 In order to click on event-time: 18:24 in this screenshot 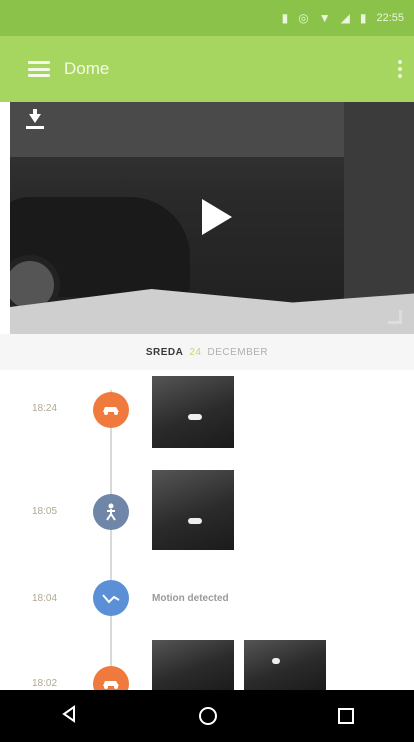, I will do `click(45, 408)`.